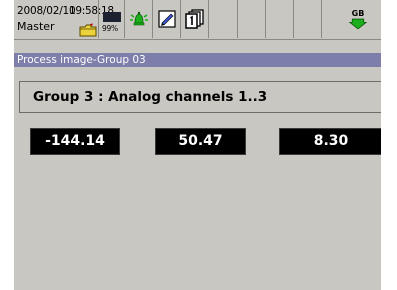 This screenshot has width=397, height=290. I want to click on user-display: Master, so click(36, 26).